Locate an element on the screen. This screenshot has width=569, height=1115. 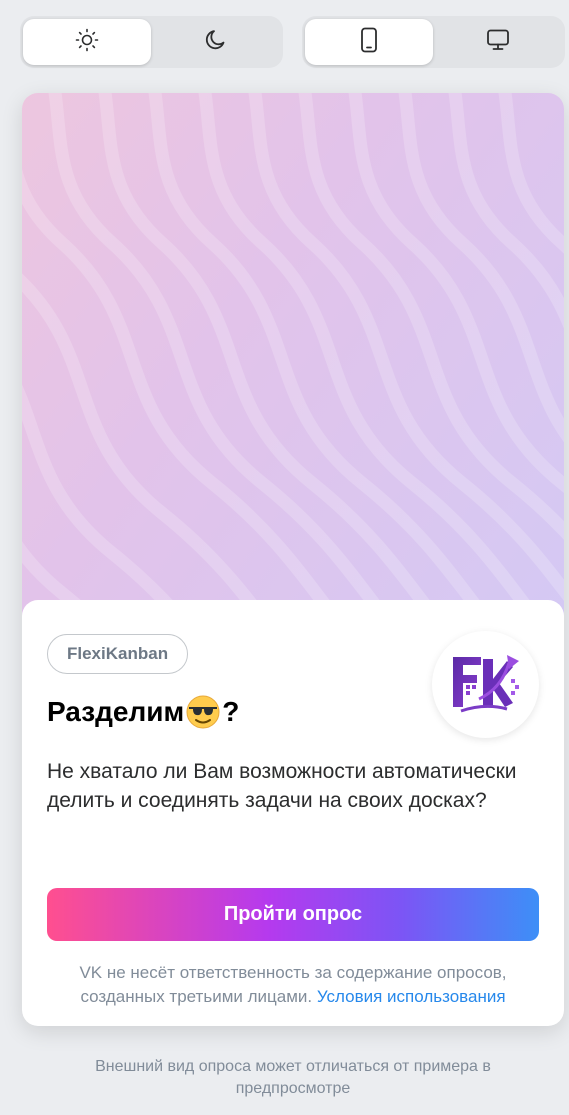
desktop-preview-option is located at coordinates (498, 42).